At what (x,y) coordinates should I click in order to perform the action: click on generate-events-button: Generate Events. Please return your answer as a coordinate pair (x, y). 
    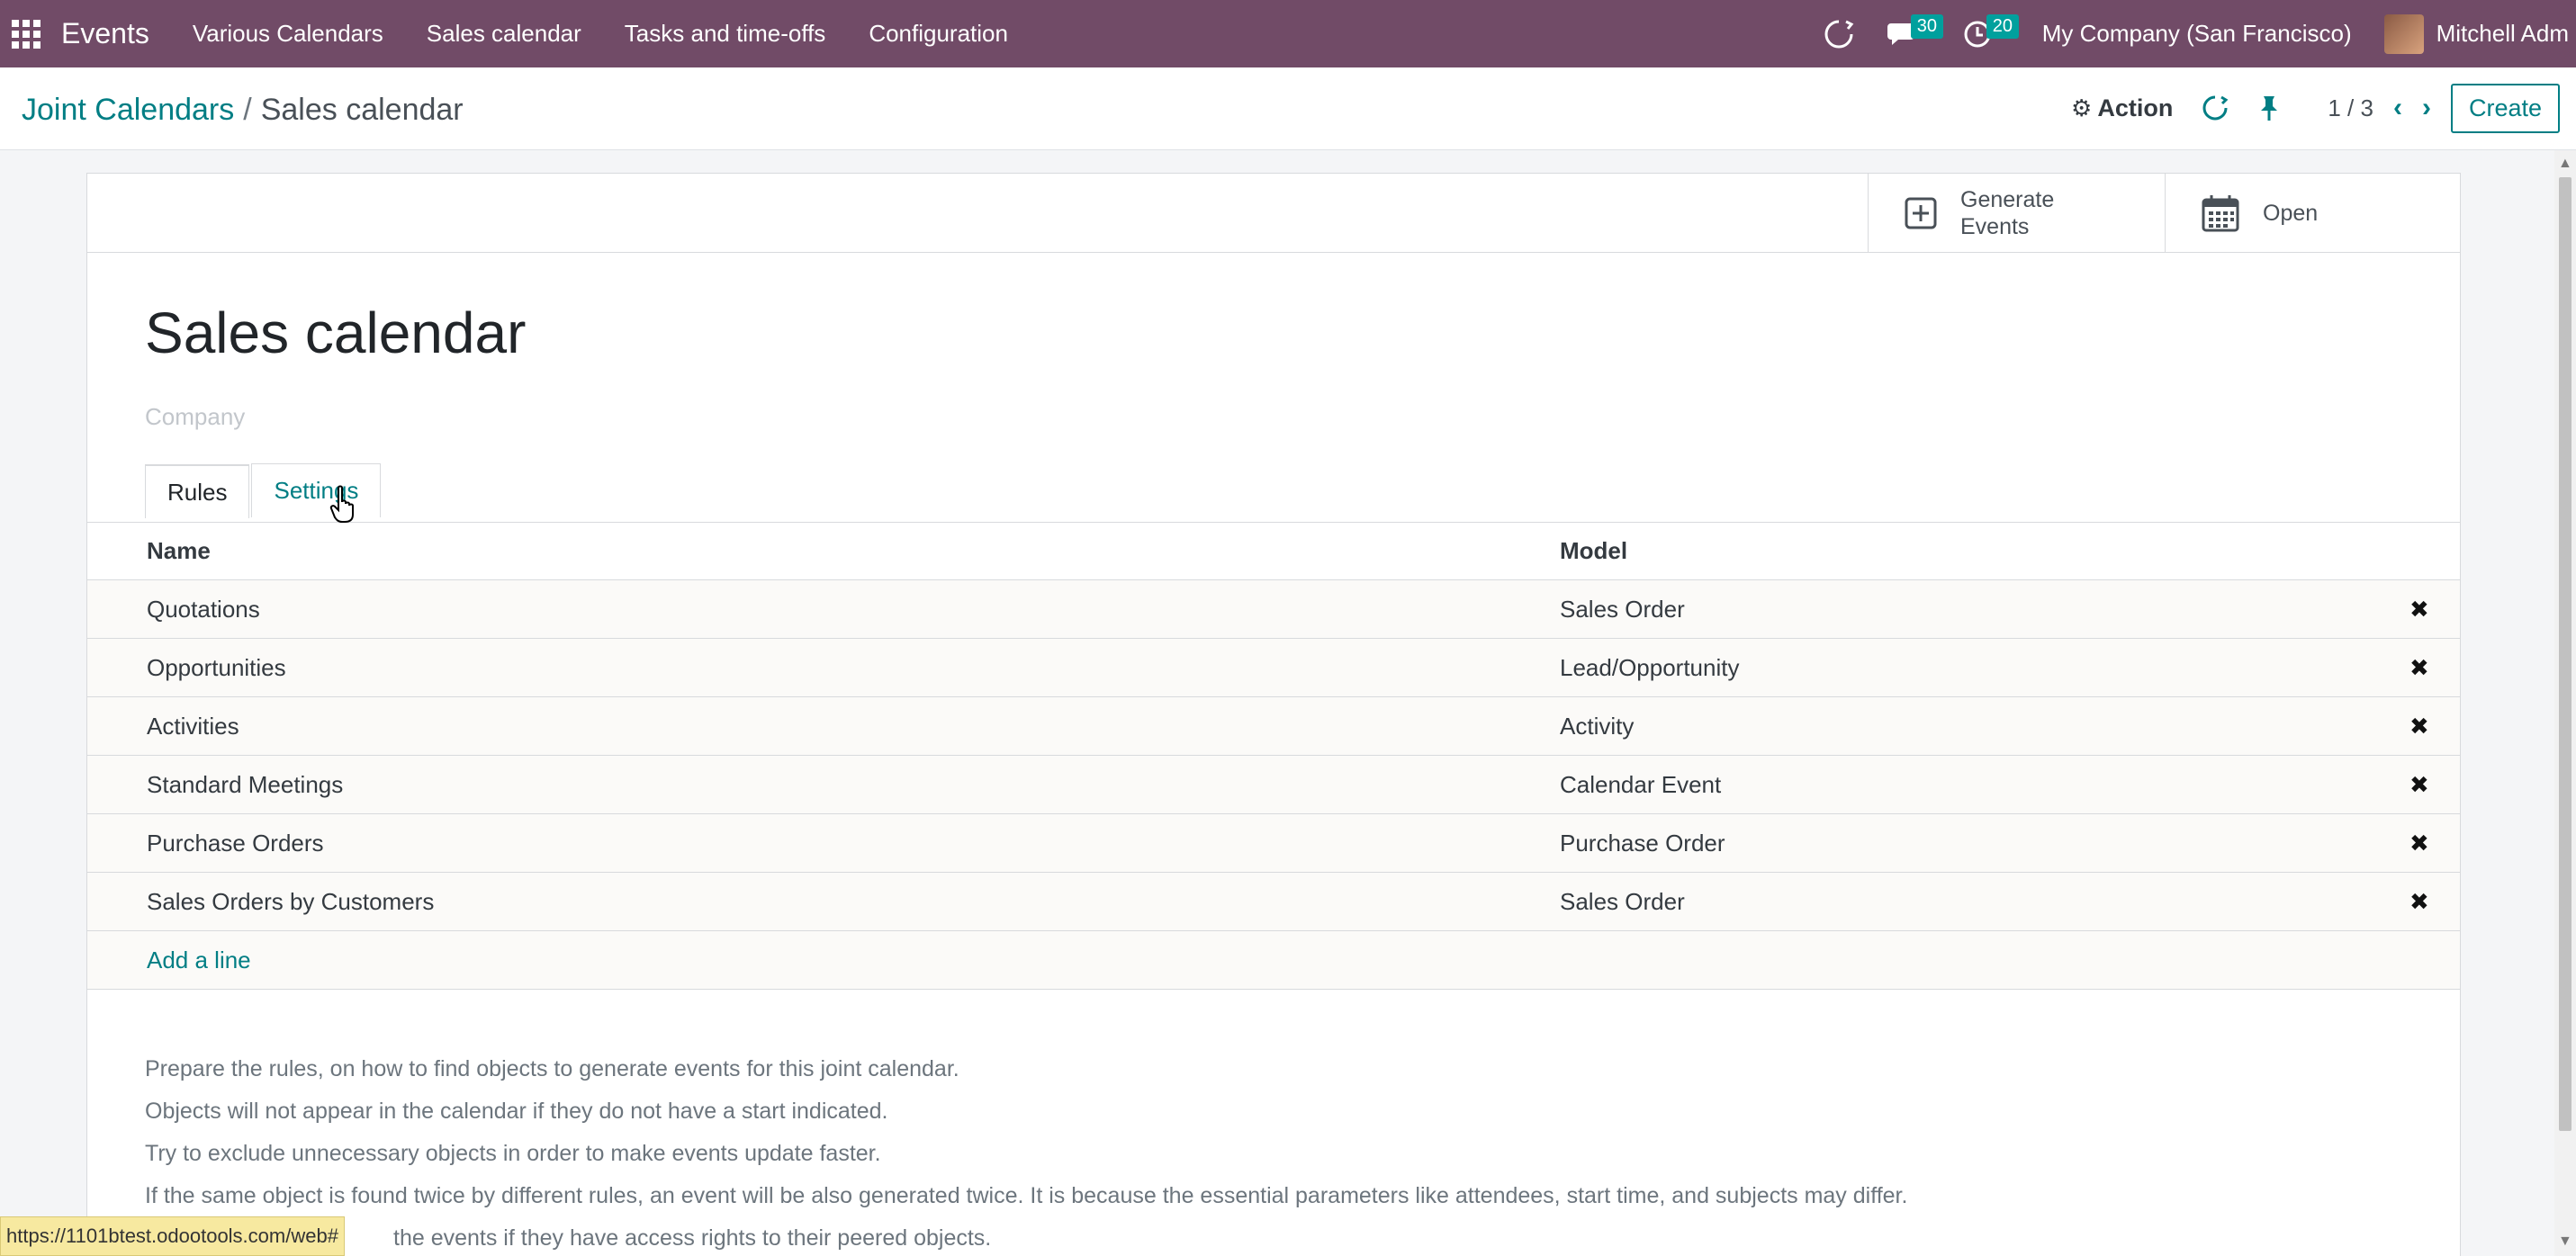
    Looking at the image, I should click on (2016, 213).